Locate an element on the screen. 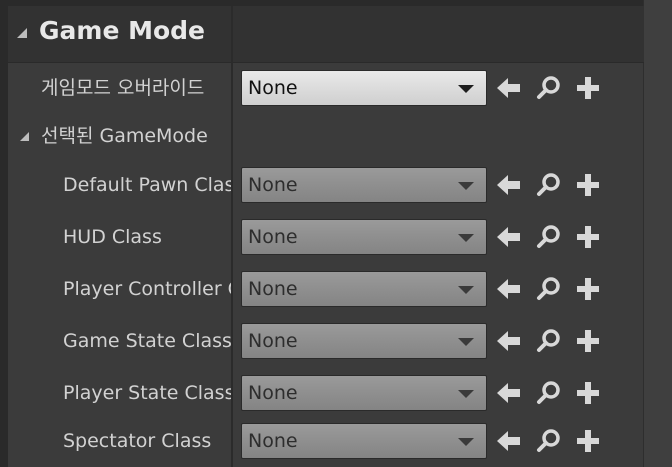 Image resolution: width=672 pixels, height=467 pixels. property-row-game-state-class: Game State Class None is located at coordinates (326, 341).